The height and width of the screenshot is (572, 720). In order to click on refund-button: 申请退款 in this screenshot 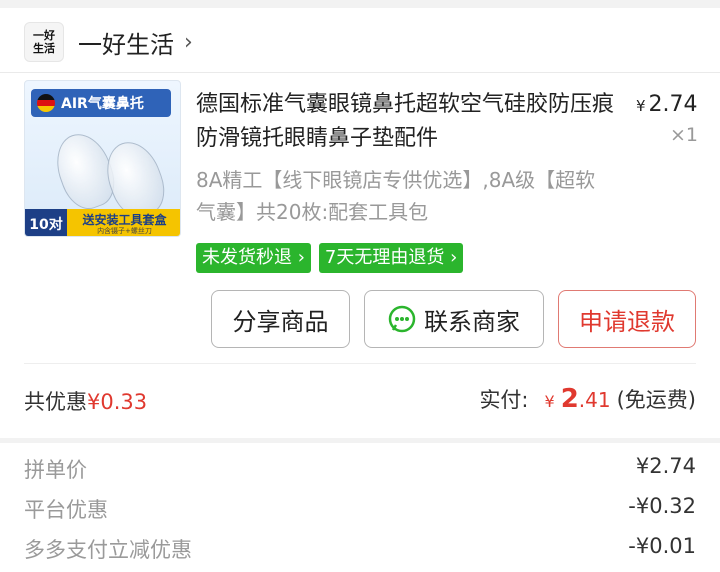, I will do `click(627, 319)`.